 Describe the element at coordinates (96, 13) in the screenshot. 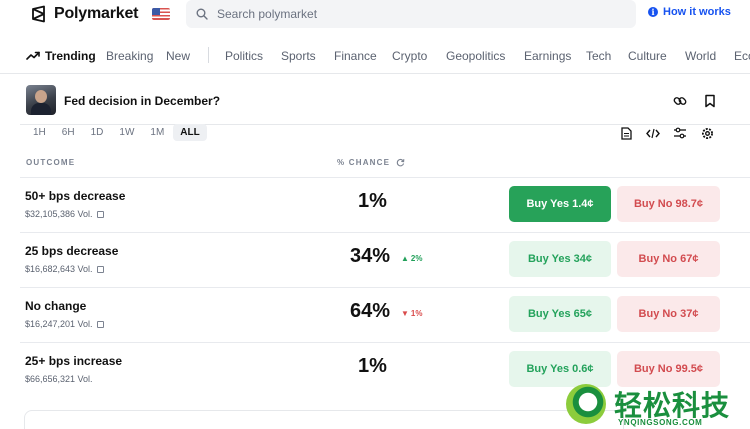

I see `brand-name: Polymarket` at that location.